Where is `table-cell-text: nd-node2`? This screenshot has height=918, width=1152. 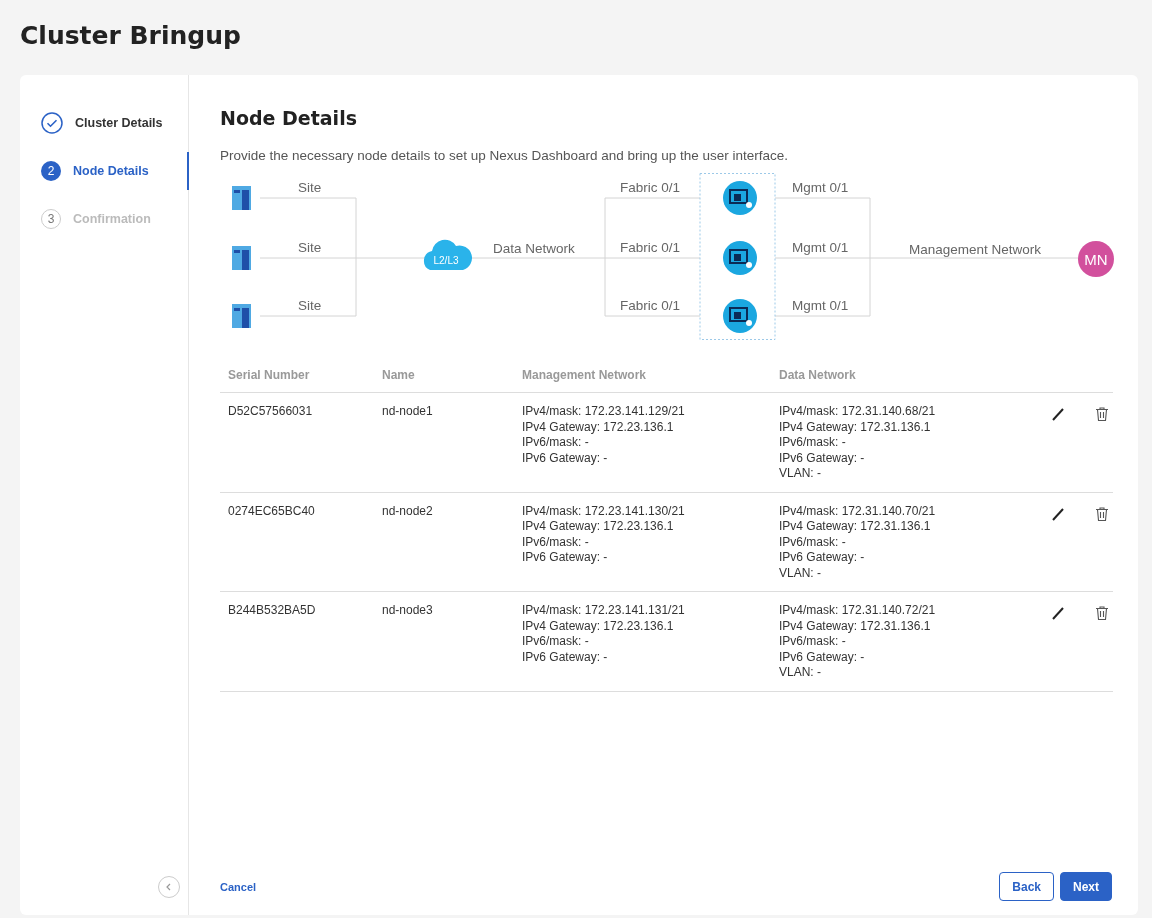 table-cell-text: nd-node2 is located at coordinates (408, 511).